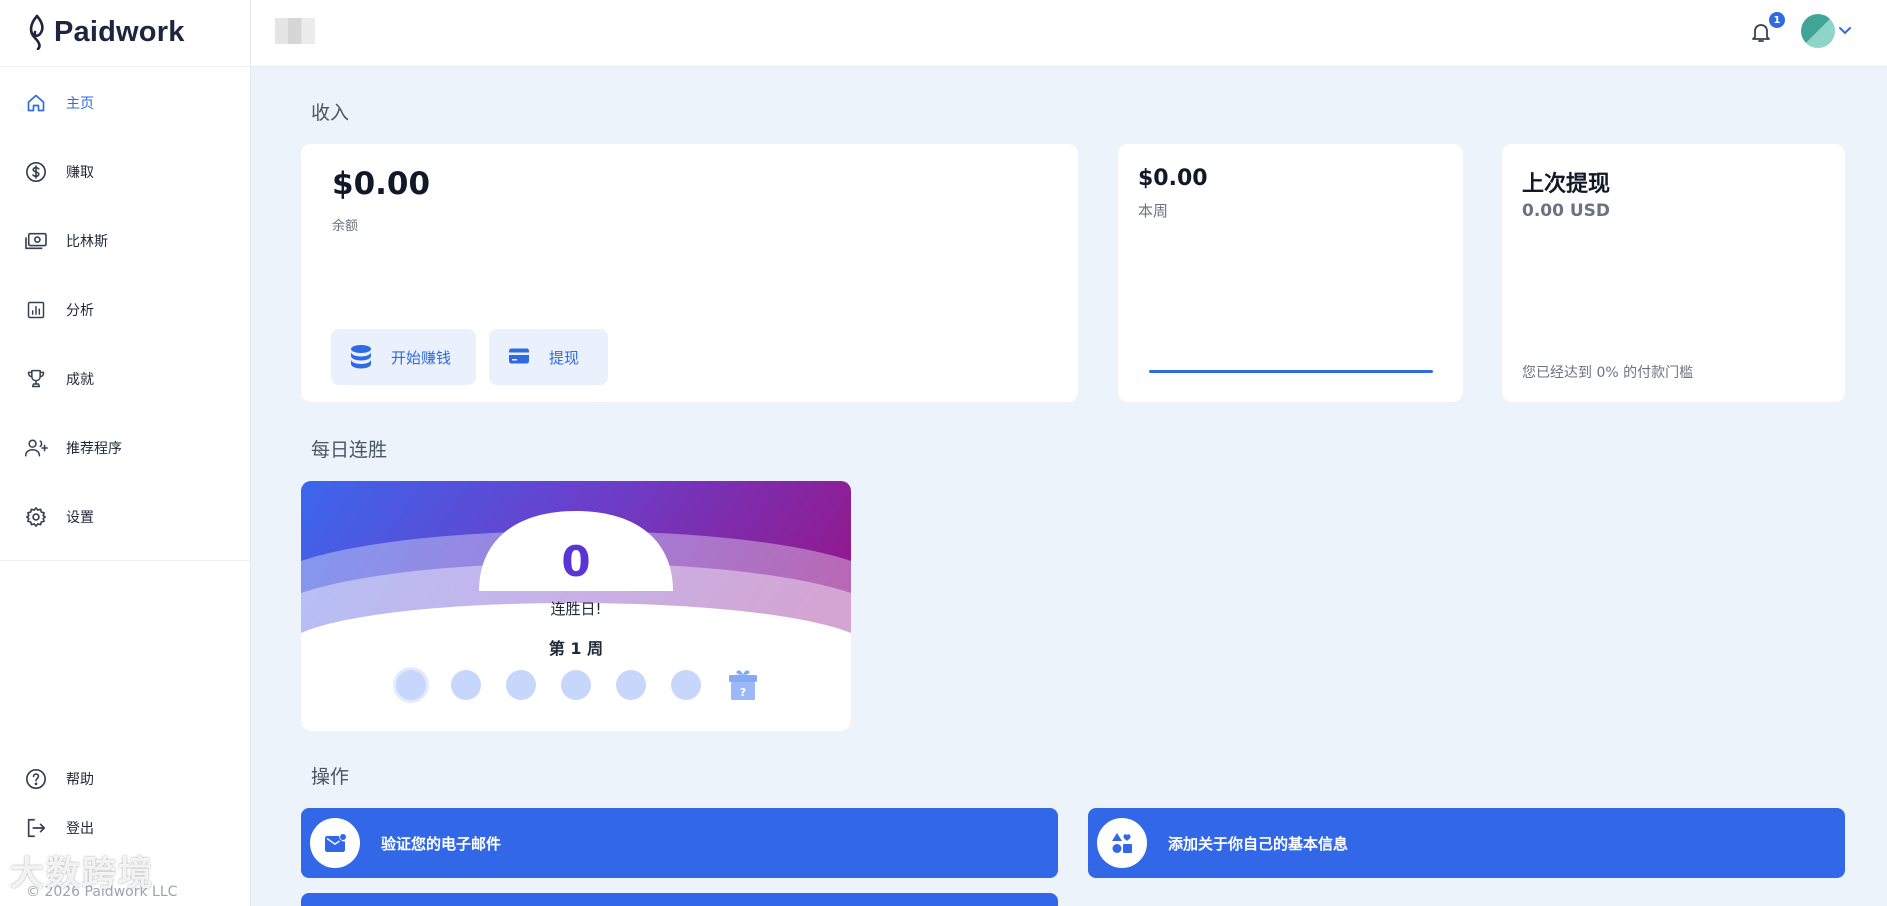 The width and height of the screenshot is (1887, 906). I want to click on shapes-icon, so click(1122, 843).